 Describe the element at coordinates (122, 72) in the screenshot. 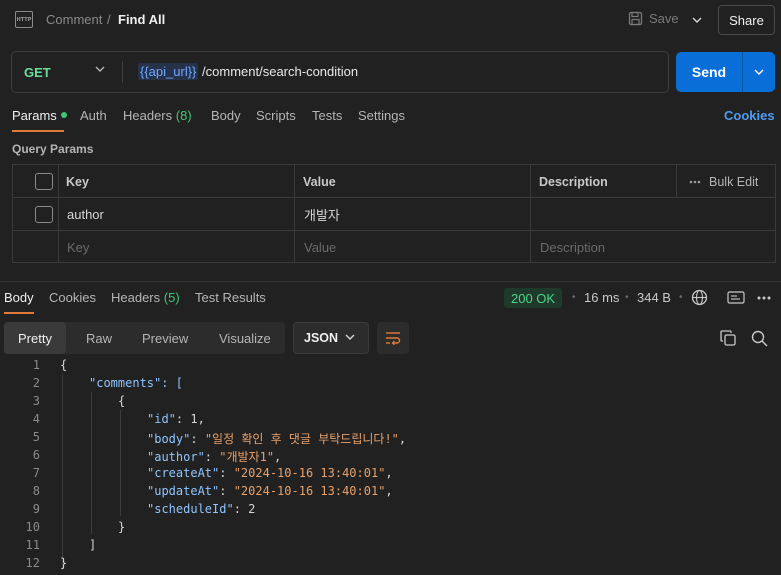

I see `url-divider` at that location.